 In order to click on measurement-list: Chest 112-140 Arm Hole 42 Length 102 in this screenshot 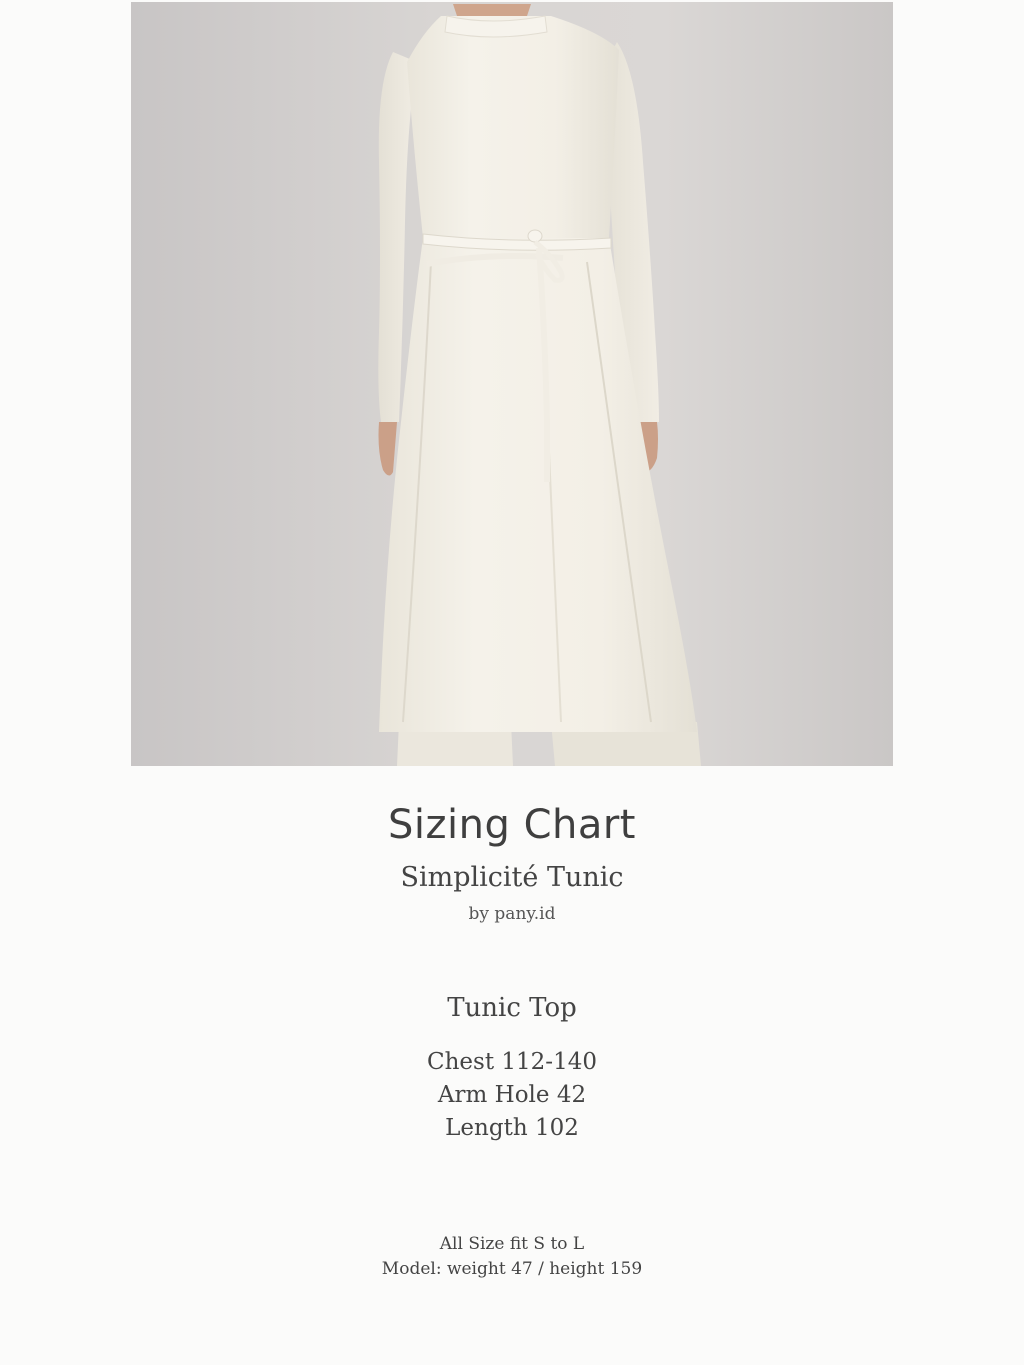, I will do `click(512, 1095)`.